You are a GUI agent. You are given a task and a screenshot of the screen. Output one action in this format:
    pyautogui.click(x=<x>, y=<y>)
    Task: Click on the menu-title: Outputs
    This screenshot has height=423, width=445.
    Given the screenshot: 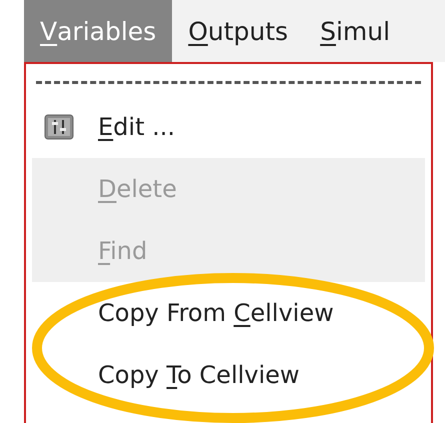 What is the action you would take?
    pyautogui.click(x=238, y=31)
    